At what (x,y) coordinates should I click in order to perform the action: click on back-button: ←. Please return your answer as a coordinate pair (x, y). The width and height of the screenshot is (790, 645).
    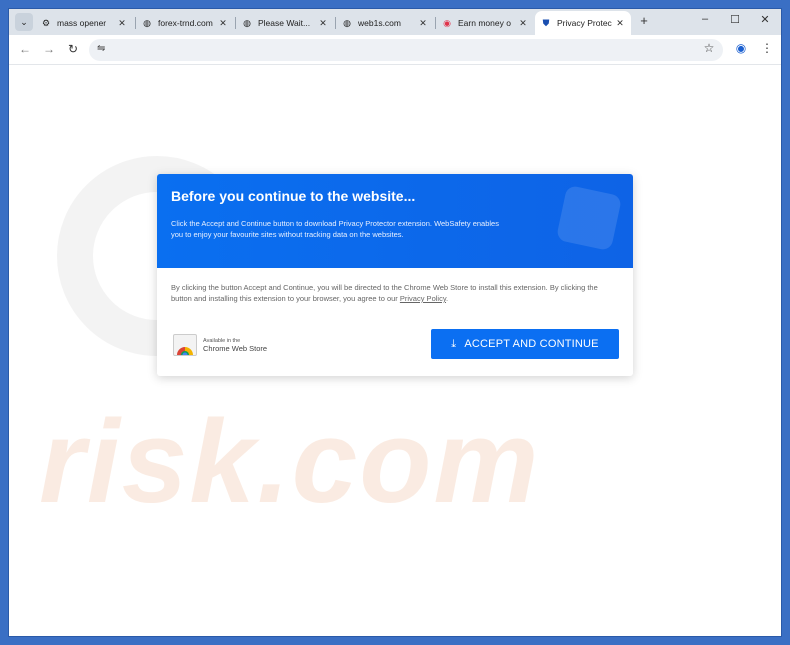
    Looking at the image, I should click on (25, 49).